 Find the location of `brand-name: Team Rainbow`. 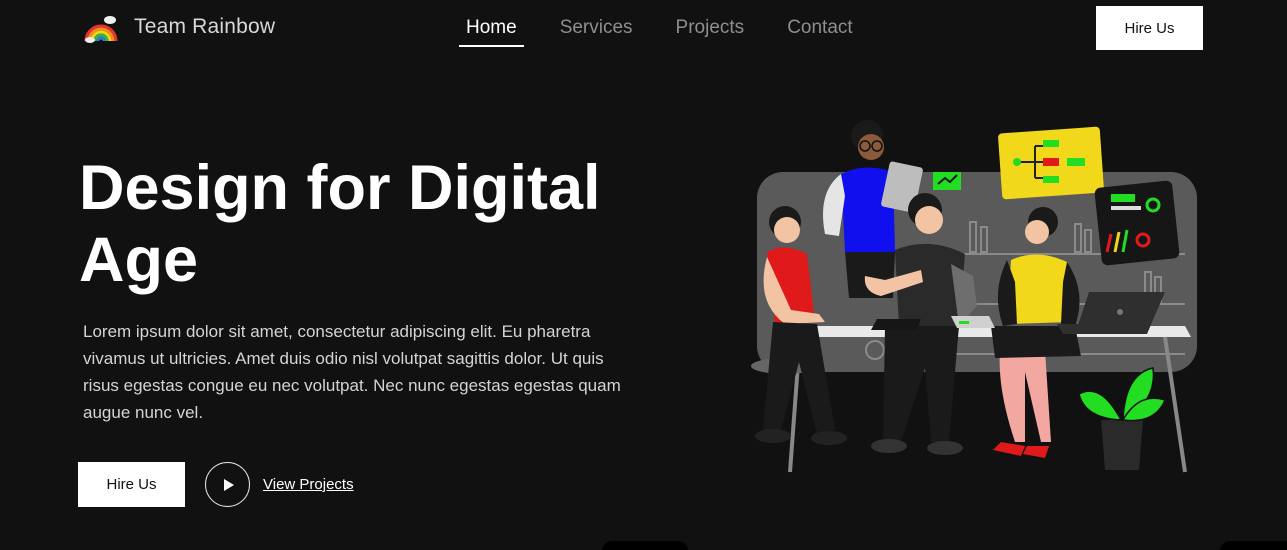

brand-name: Team Rainbow is located at coordinates (205, 26).